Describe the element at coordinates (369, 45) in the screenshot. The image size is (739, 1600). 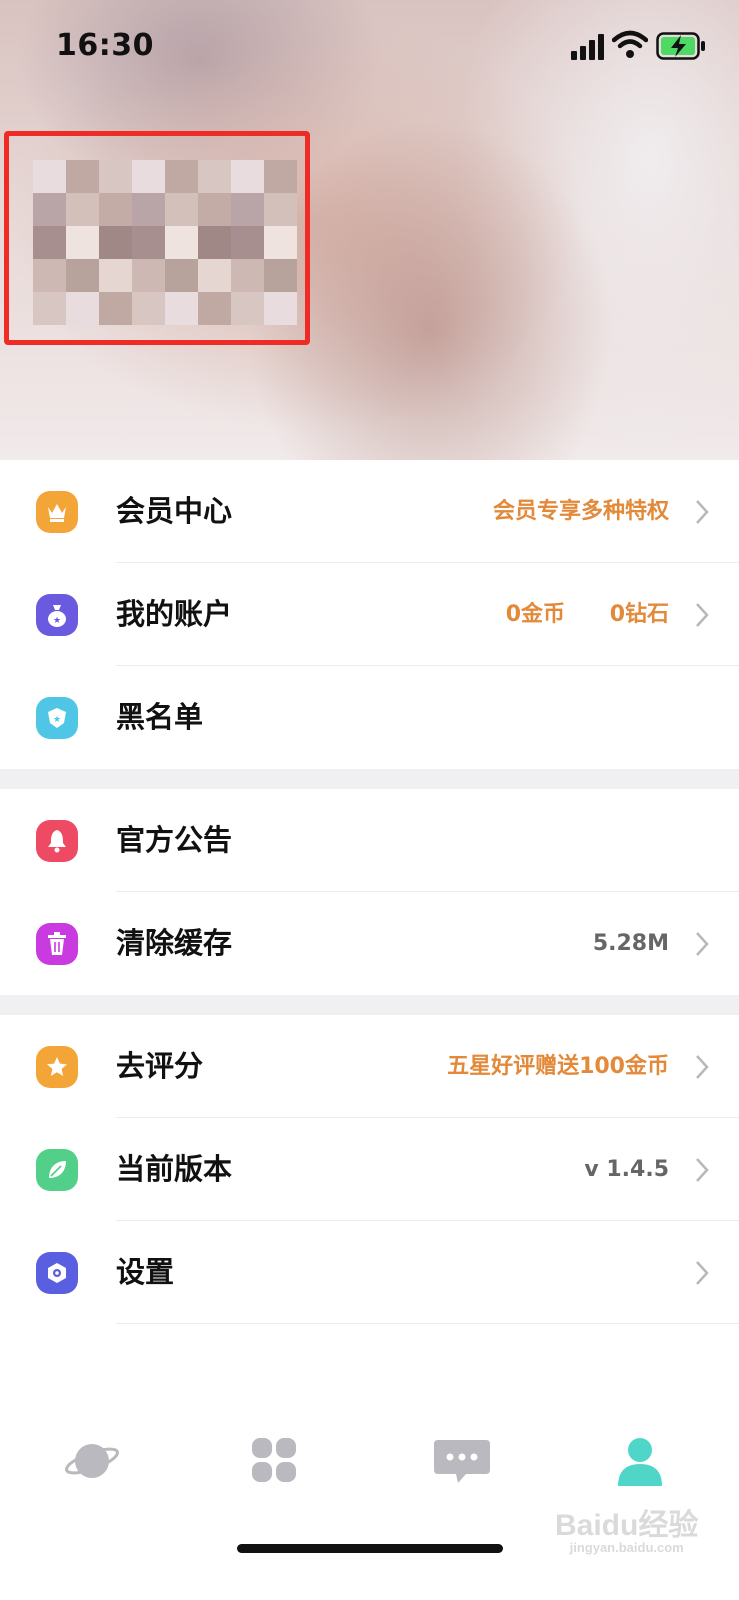
I see `status-bar: 16:30` at that location.